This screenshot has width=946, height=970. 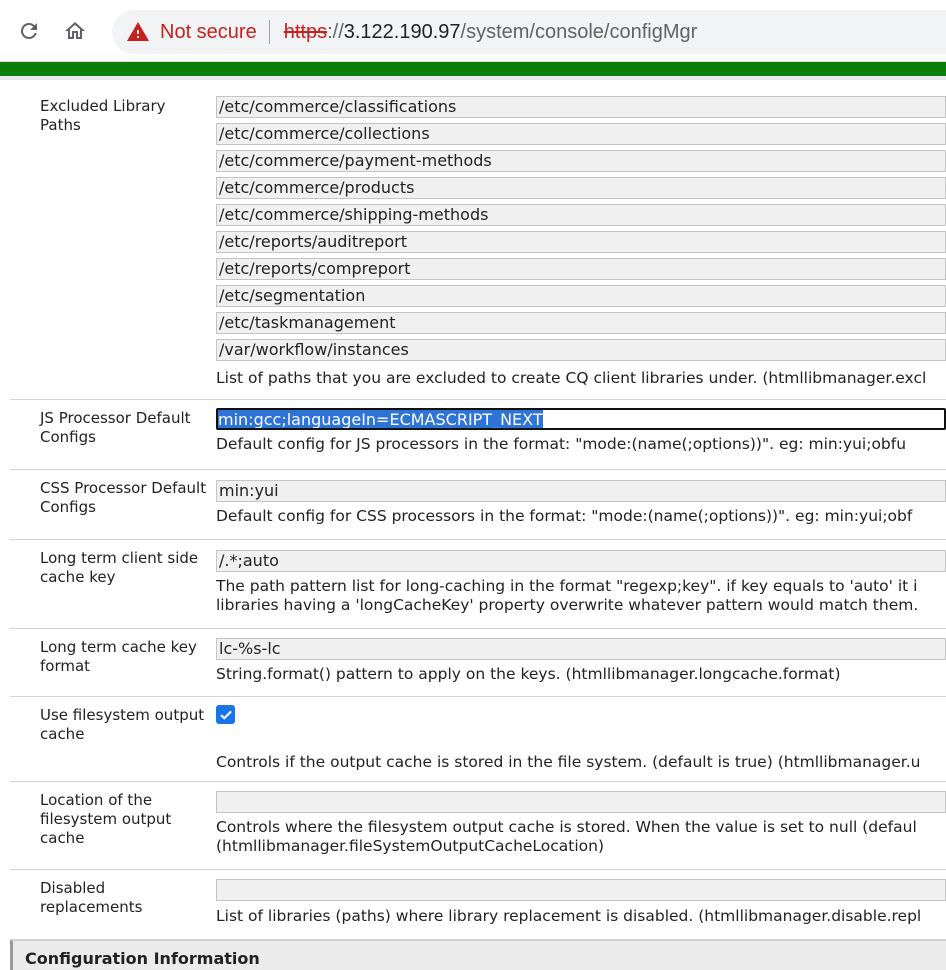 What do you see at coordinates (208, 32) in the screenshot?
I see `security-indicator: Not secure` at bounding box center [208, 32].